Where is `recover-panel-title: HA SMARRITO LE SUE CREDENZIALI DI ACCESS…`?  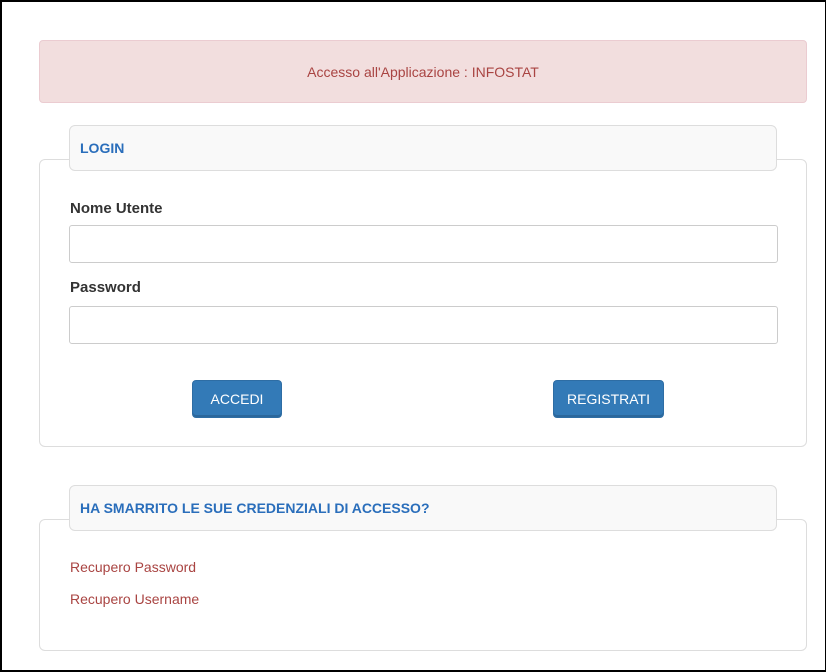
recover-panel-title: HA SMARRITO LE SUE CREDENZIALI DI ACCESS… is located at coordinates (423, 508).